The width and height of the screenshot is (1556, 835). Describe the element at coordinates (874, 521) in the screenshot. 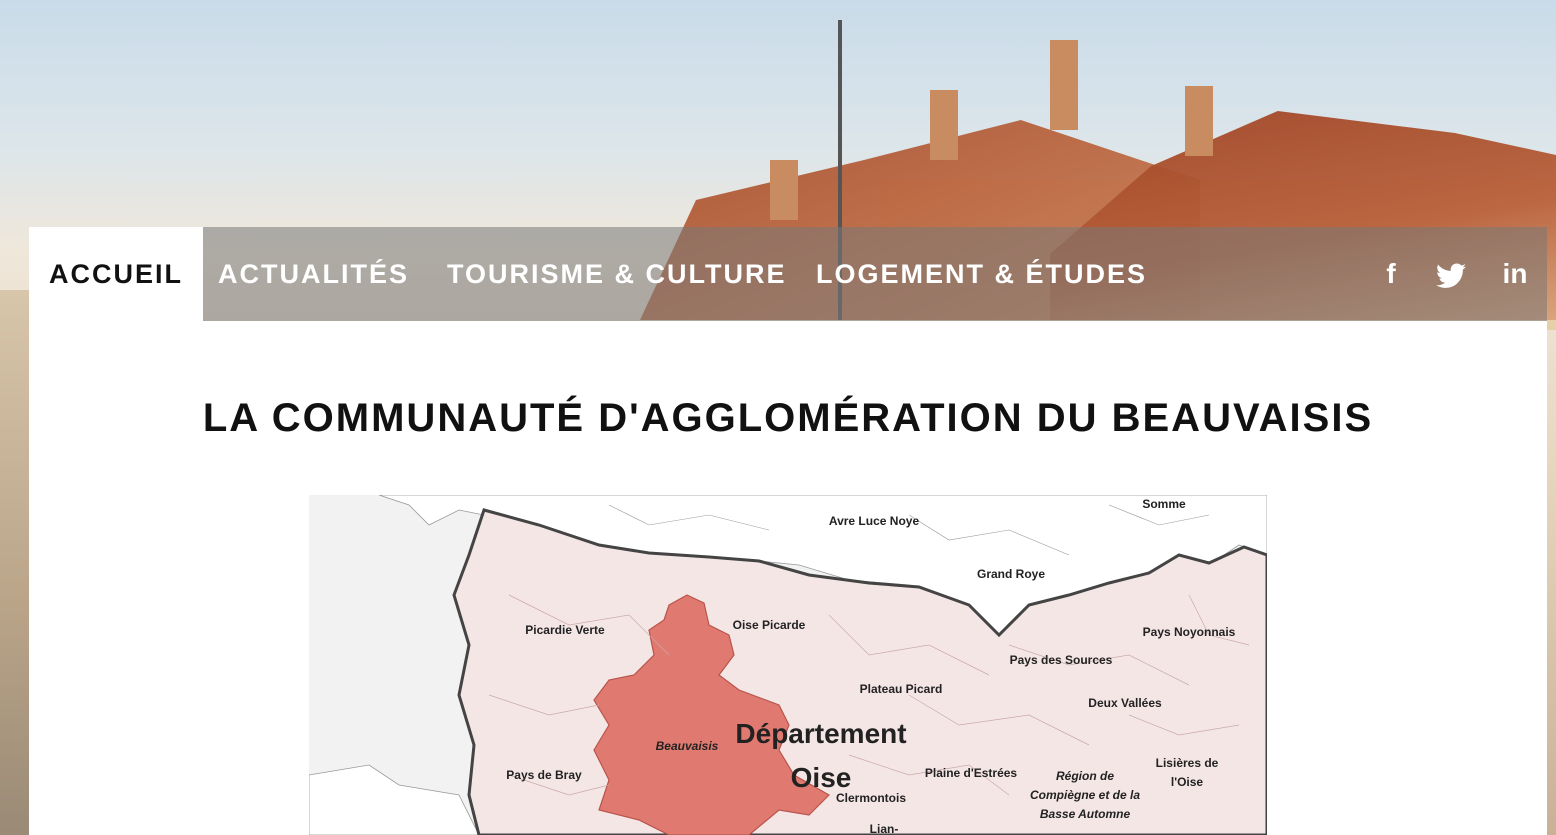

I see `map-label-avre-luce-noye: Avre Luce Noye` at that location.